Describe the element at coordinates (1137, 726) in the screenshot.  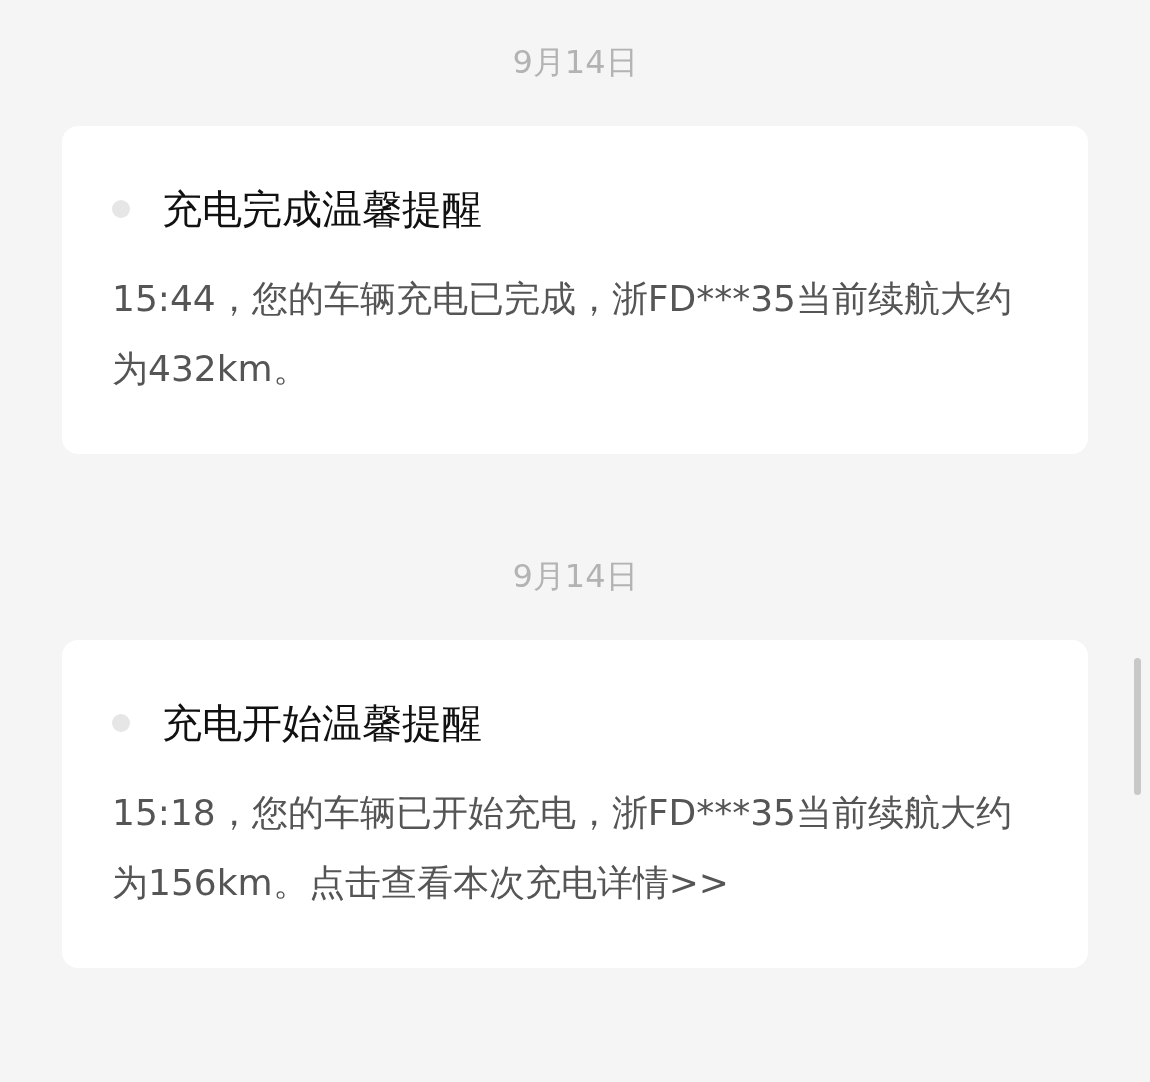
I see `scrollbar` at that location.